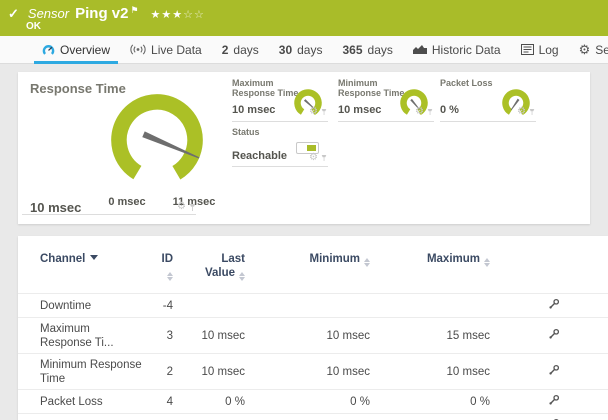 The image size is (608, 420). What do you see at coordinates (85, 416) in the screenshot?
I see `channel-name: Response Time` at bounding box center [85, 416].